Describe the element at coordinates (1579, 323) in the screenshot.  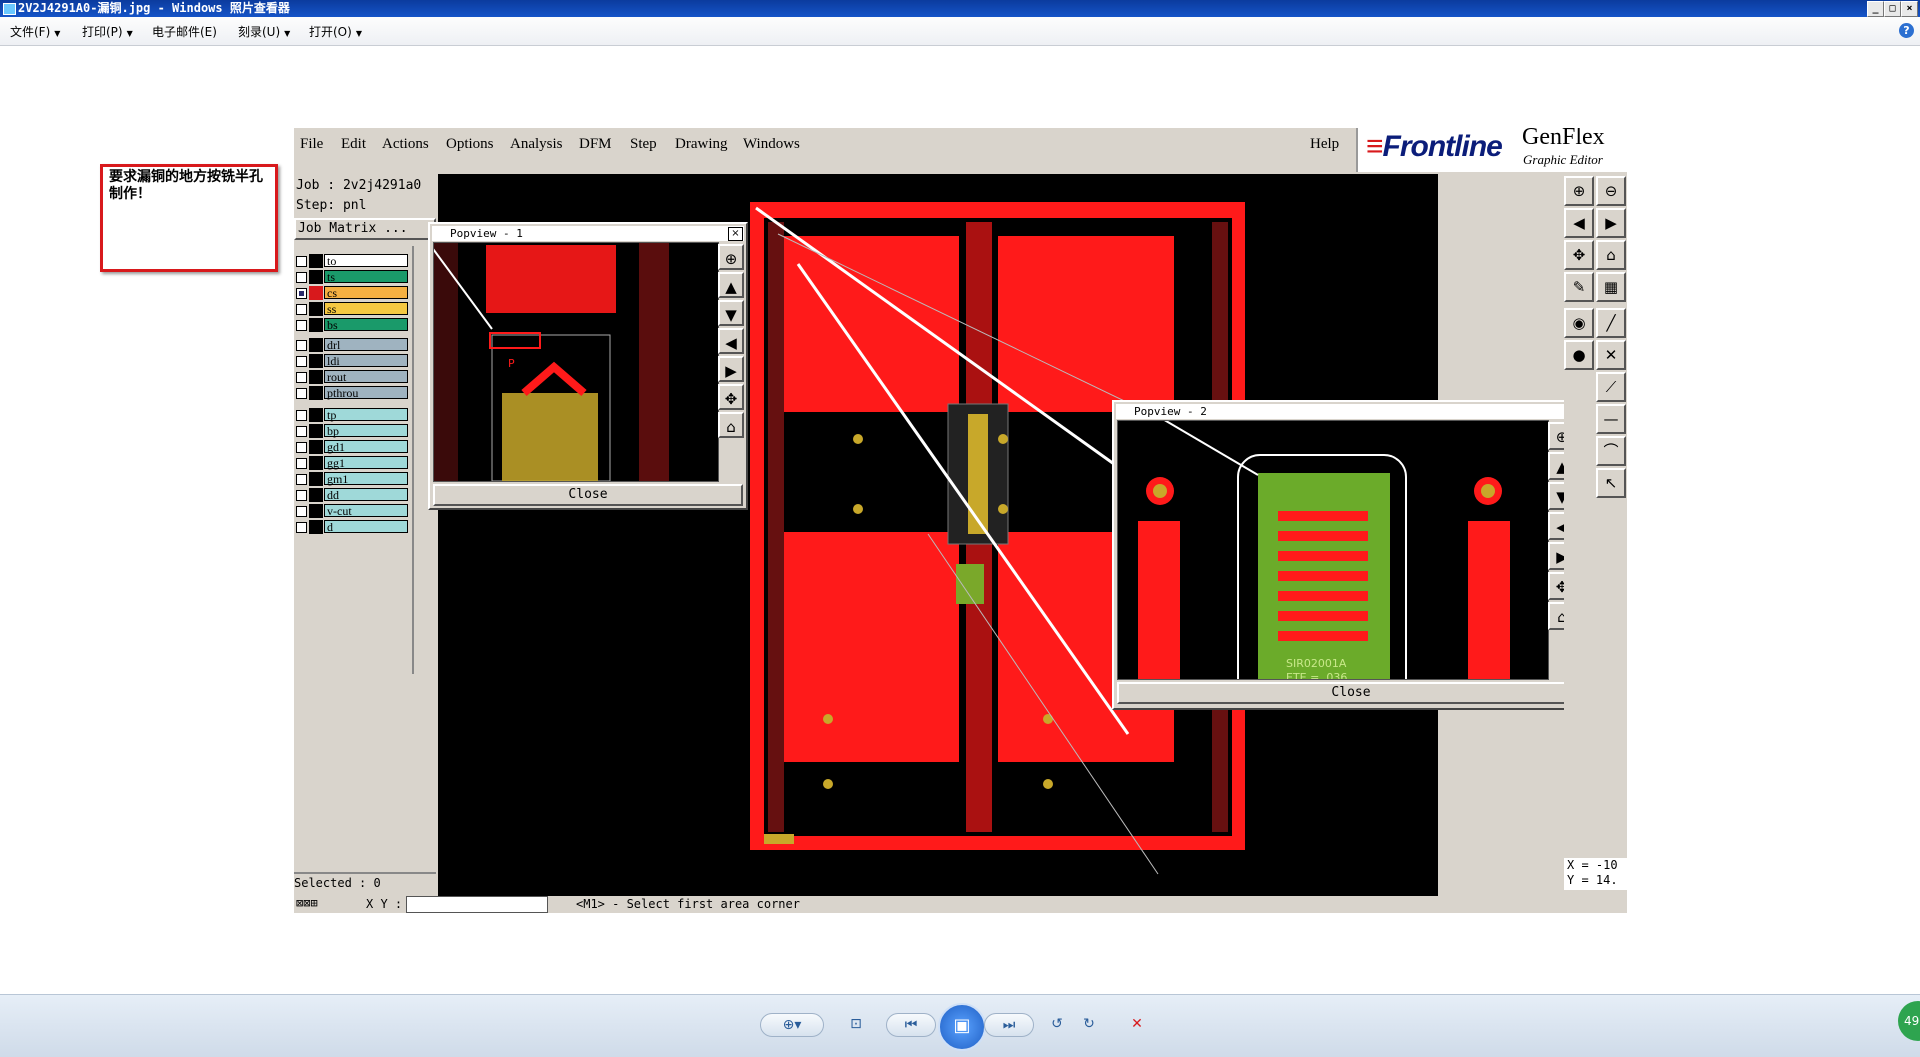
I see `tool-snap-button: ◉` at that location.